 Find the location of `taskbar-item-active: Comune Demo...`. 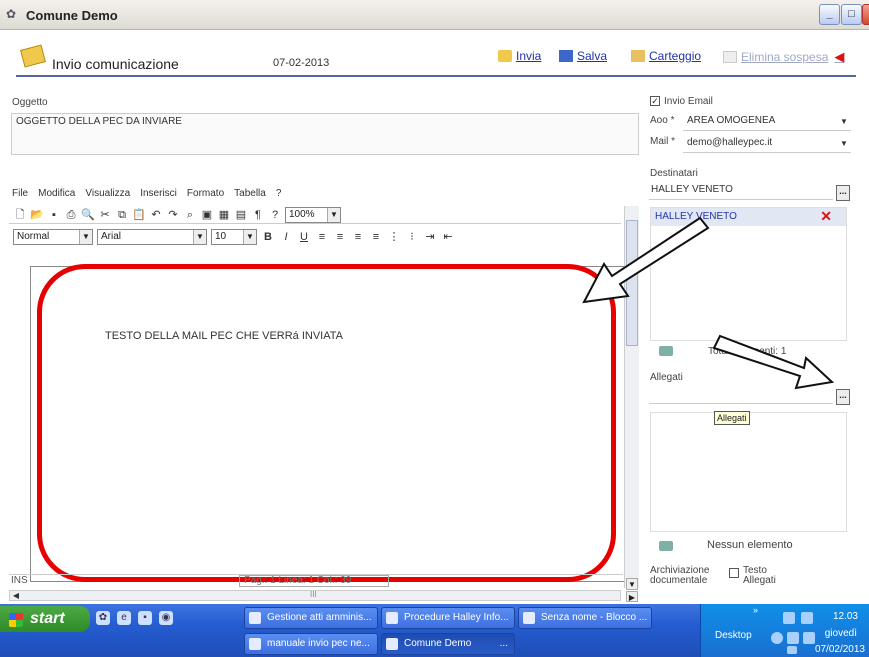

taskbar-item-active: Comune Demo... is located at coordinates (448, 644).